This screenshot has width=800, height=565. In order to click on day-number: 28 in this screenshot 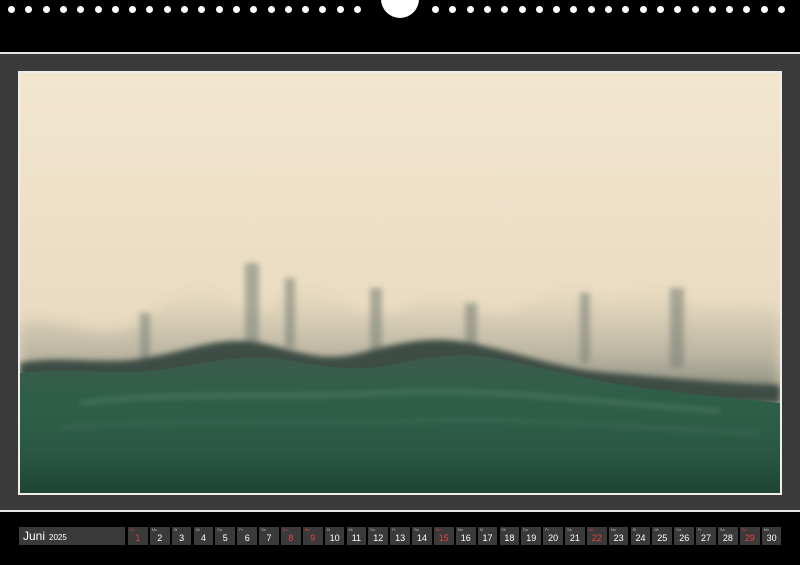, I will do `click(727, 538)`.